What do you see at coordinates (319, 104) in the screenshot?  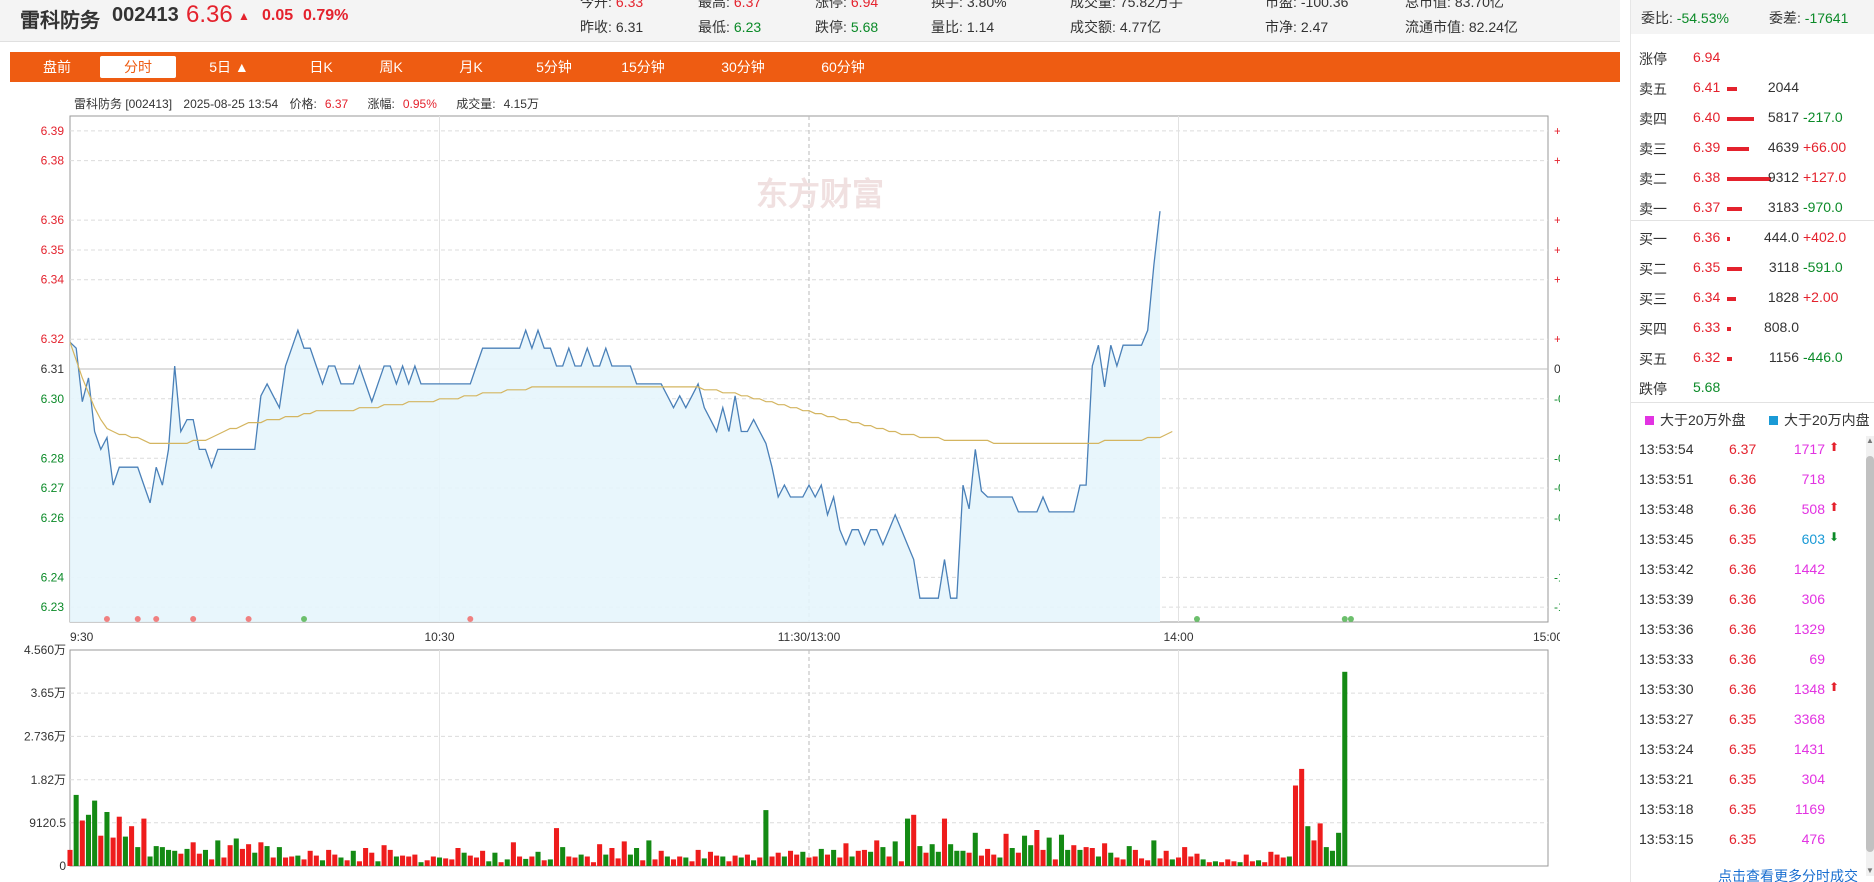 I see `info-price: 价格: 6.37` at bounding box center [319, 104].